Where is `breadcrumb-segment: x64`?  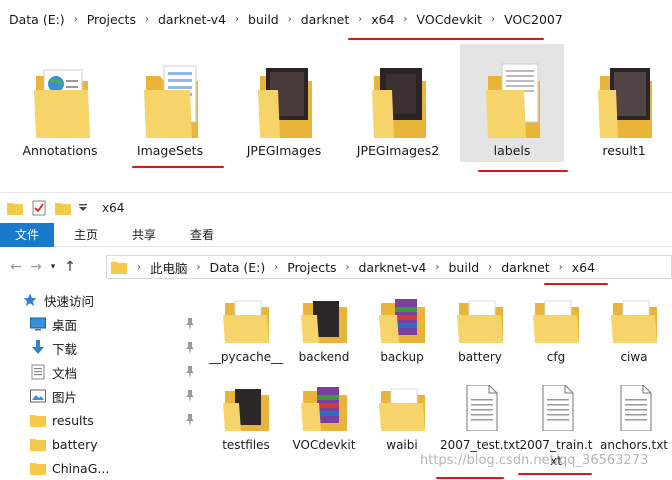
breadcrumb-segment: x64 is located at coordinates (382, 19).